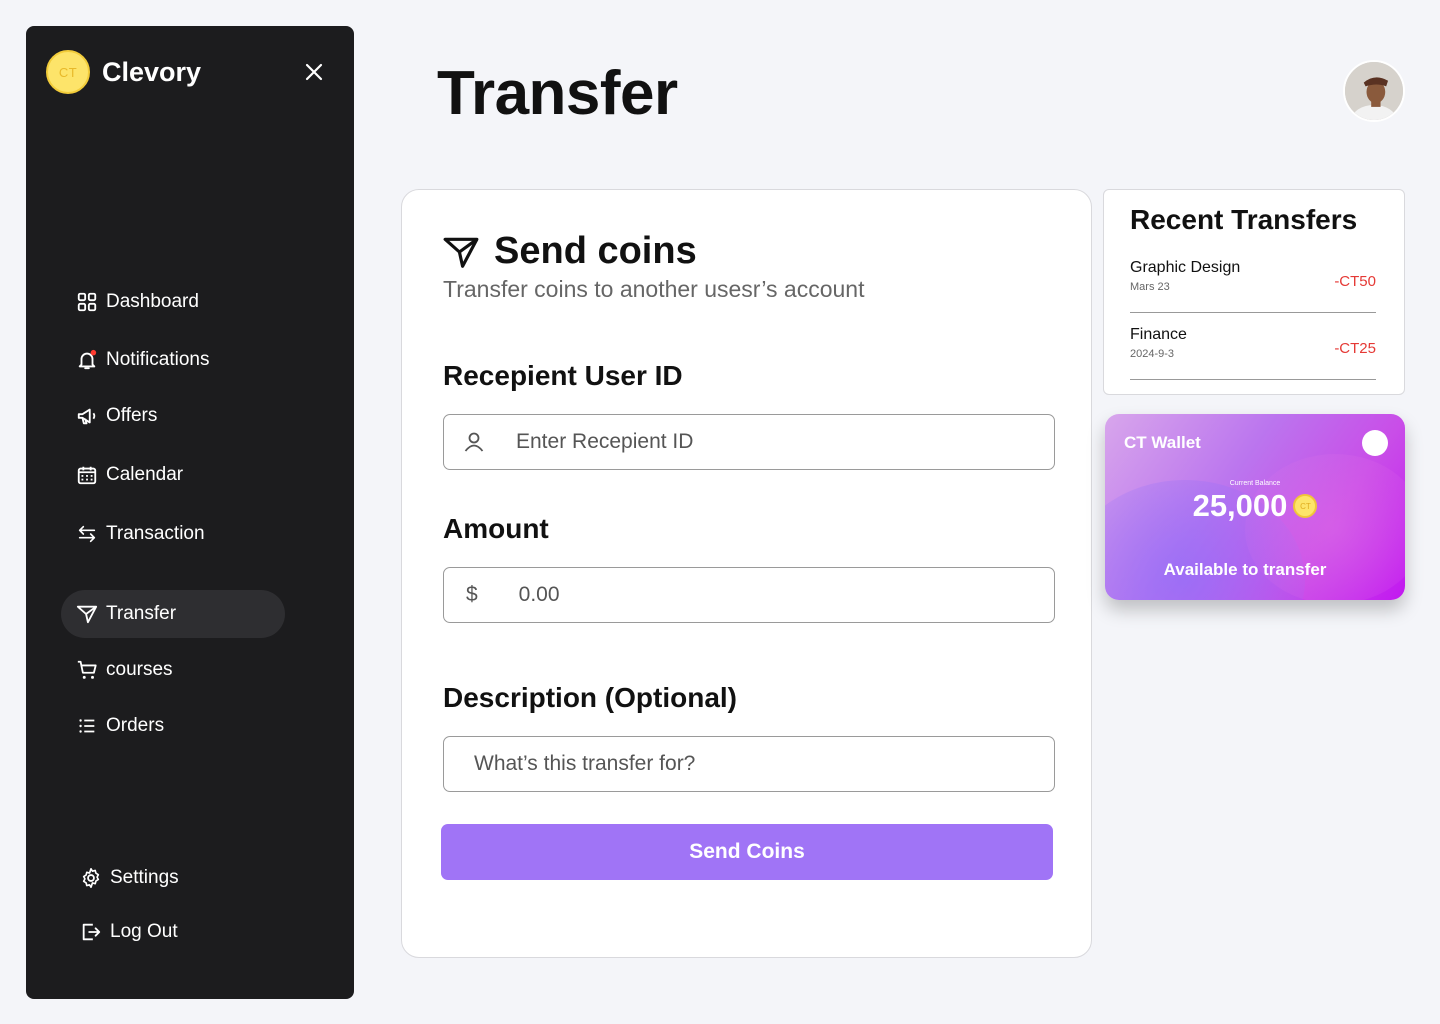  I want to click on brand: CT Clevory, so click(123, 72).